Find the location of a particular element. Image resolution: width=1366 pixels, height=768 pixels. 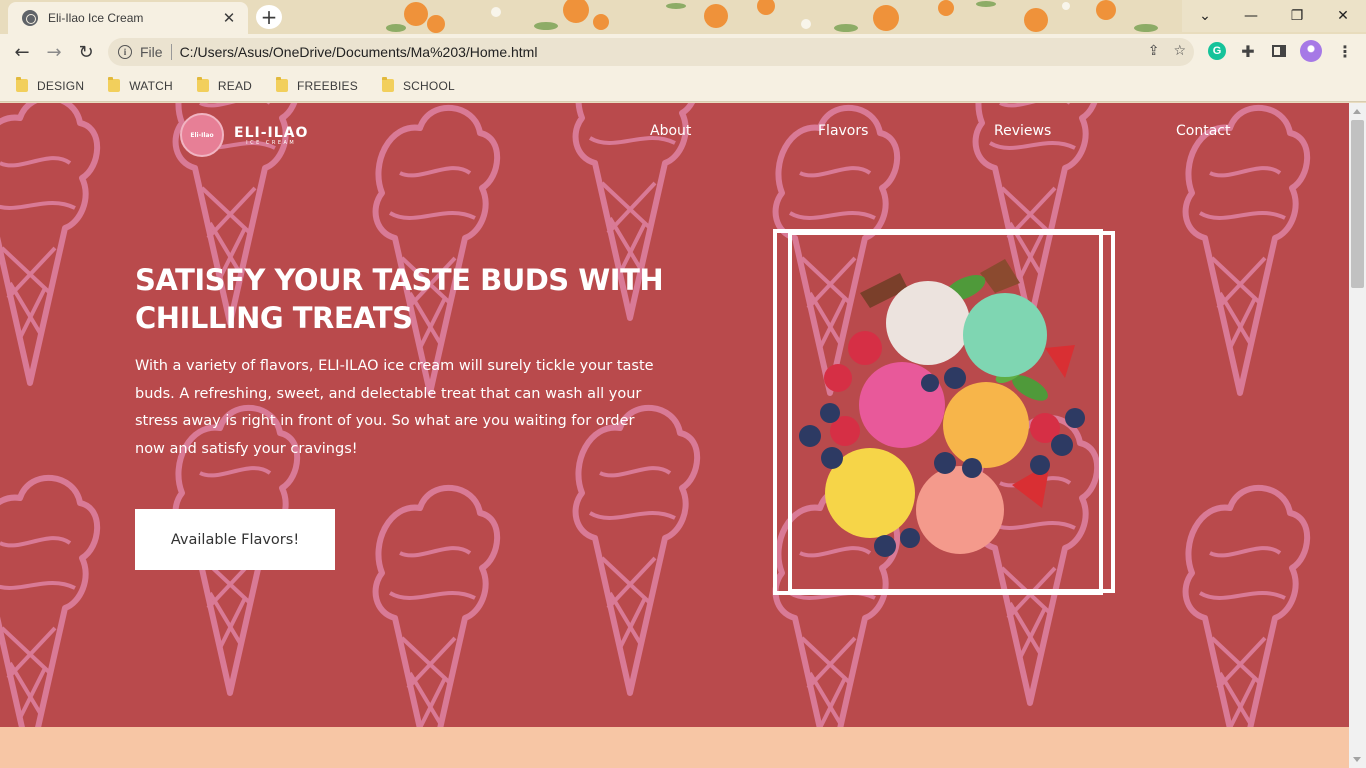

site-logo: Eli-Ilao ELI-ILAO ICE CREAM is located at coordinates (244, 135).